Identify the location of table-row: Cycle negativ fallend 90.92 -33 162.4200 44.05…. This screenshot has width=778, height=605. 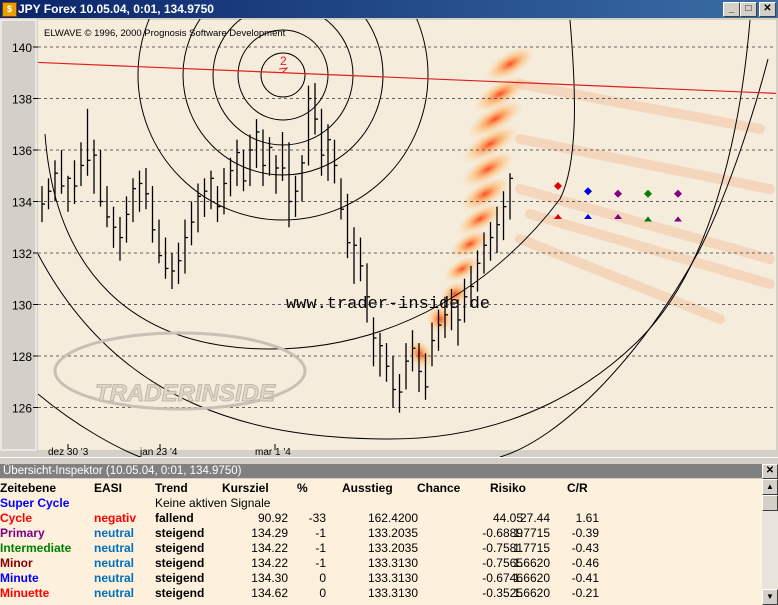
(381, 518).